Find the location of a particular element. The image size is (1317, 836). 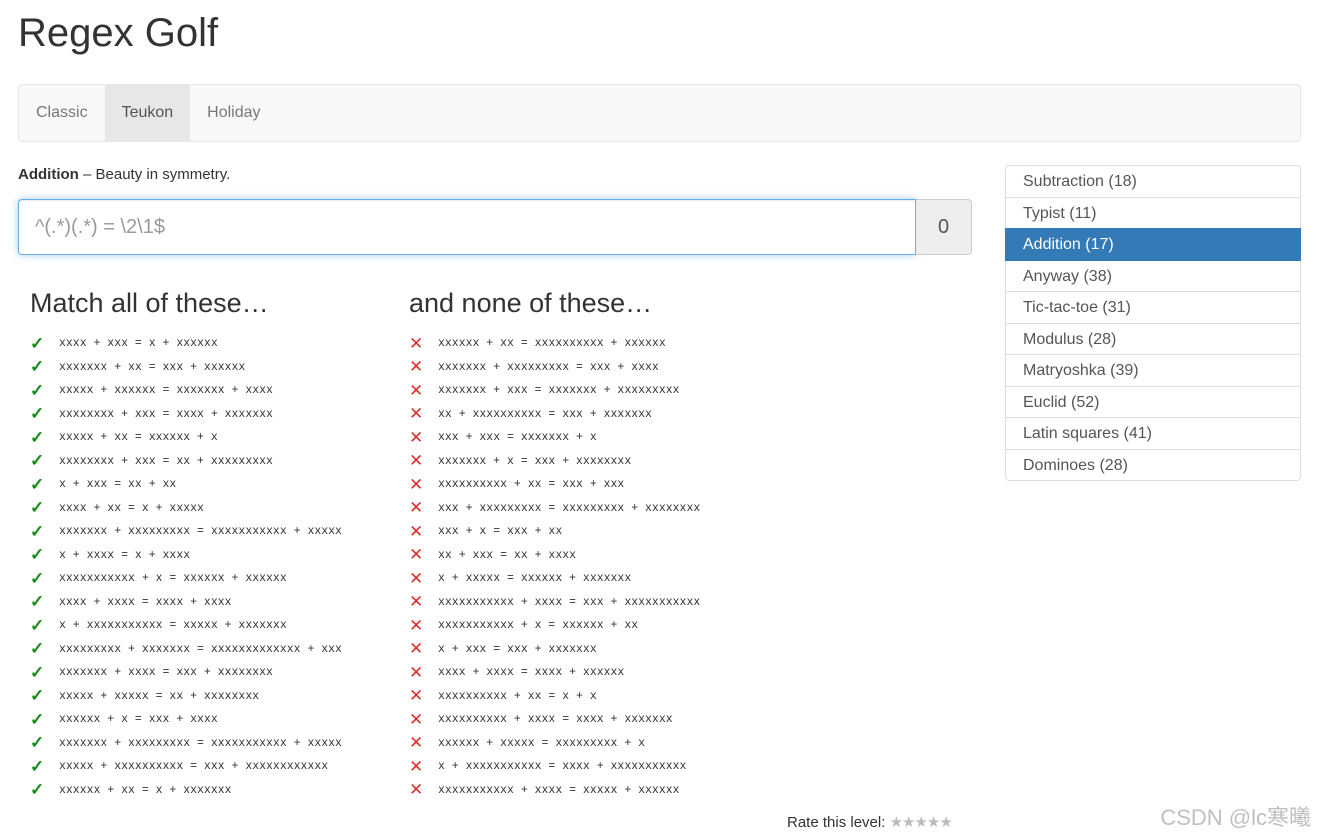

test-case: xxxxxx + xx = x + xxxxxxx is located at coordinates (145, 790).